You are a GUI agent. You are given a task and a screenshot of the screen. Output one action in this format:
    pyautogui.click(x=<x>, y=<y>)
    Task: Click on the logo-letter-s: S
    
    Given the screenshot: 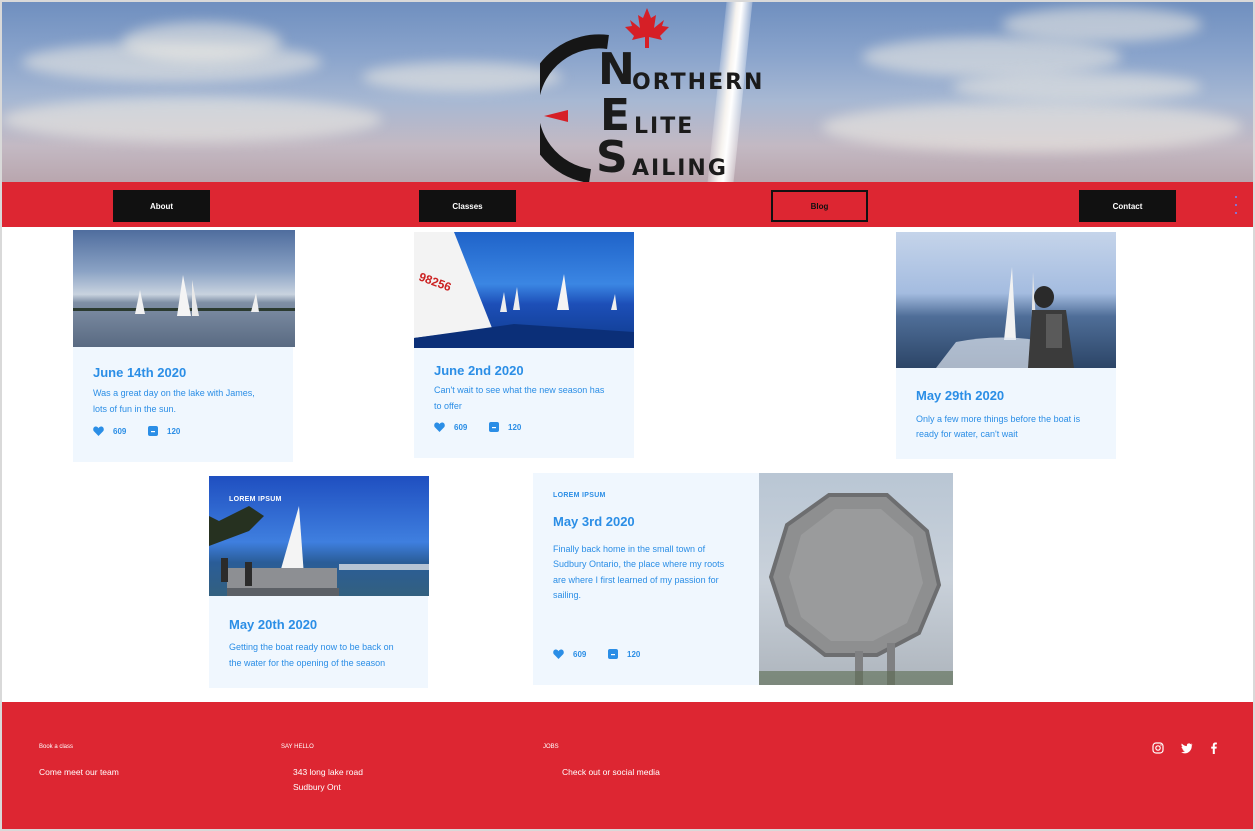 What is the action you would take?
    pyautogui.click(x=613, y=157)
    